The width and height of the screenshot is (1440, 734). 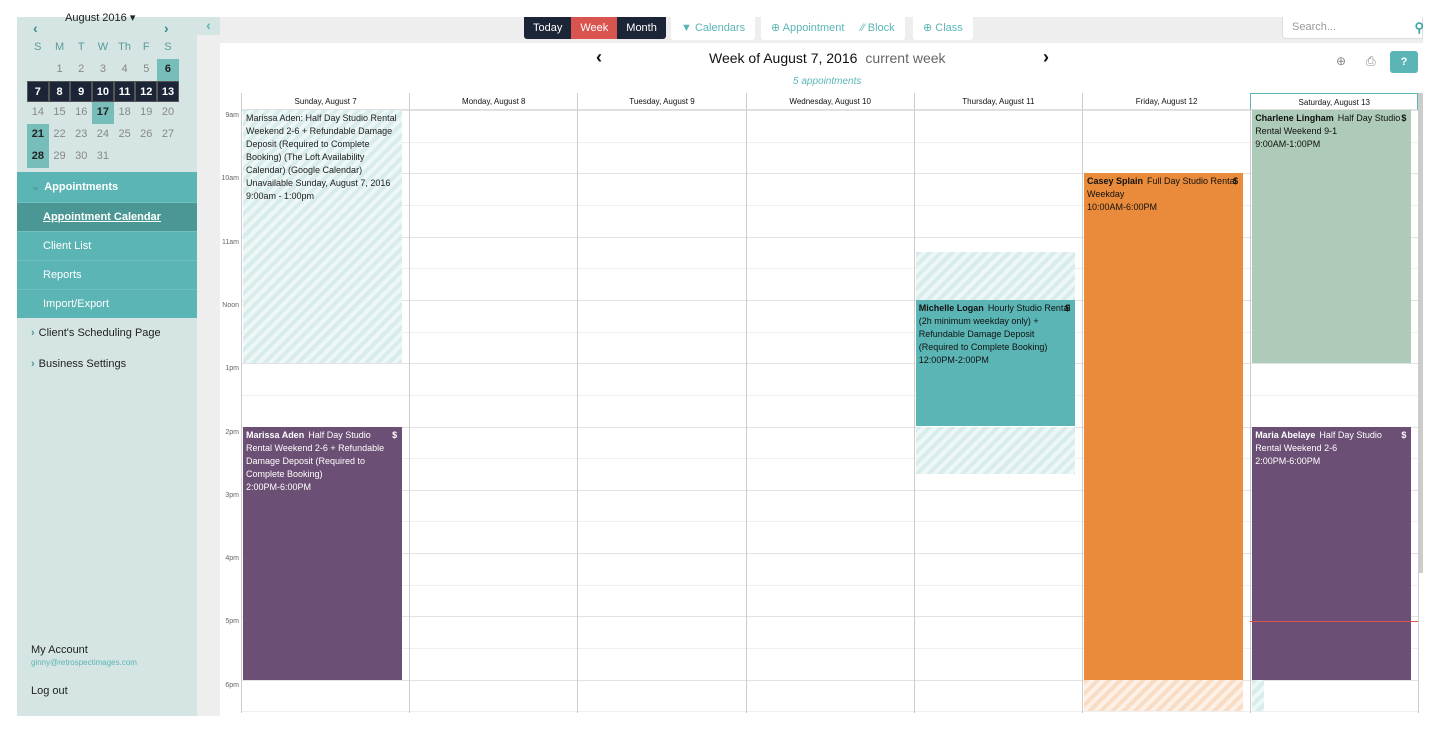 I want to click on print-icon: ⎙, so click(x=1371, y=61).